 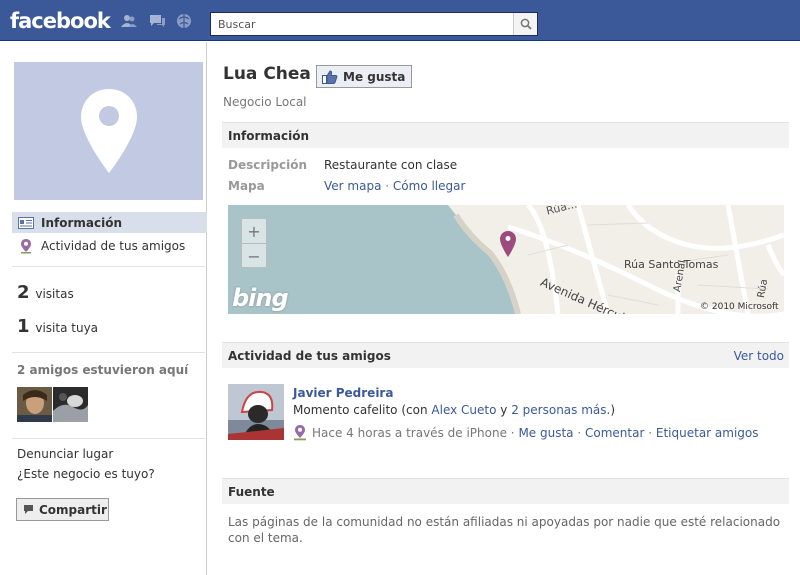 I want to click on description-label: Descripción, so click(x=267, y=165).